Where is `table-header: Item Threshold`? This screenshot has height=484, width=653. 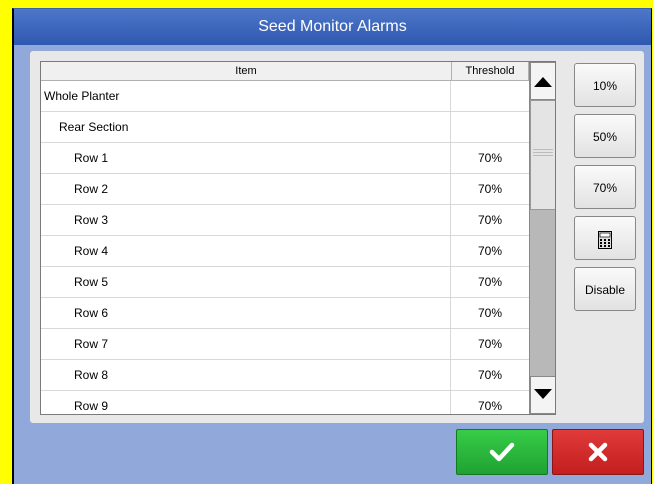 table-header: Item Threshold is located at coordinates (298, 71).